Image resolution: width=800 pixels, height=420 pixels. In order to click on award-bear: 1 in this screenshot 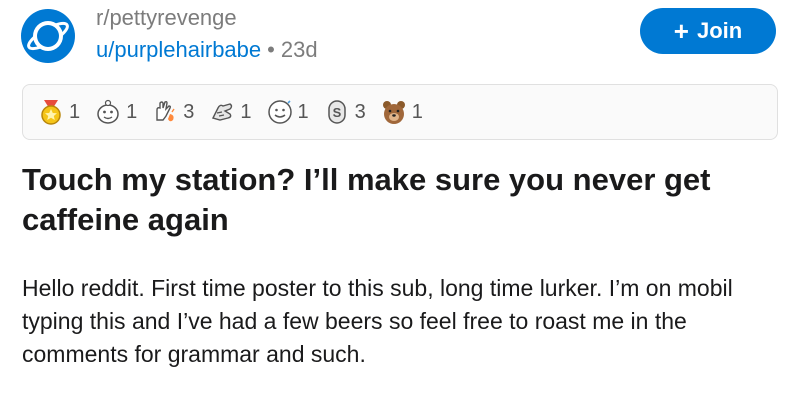, I will do `click(401, 112)`.